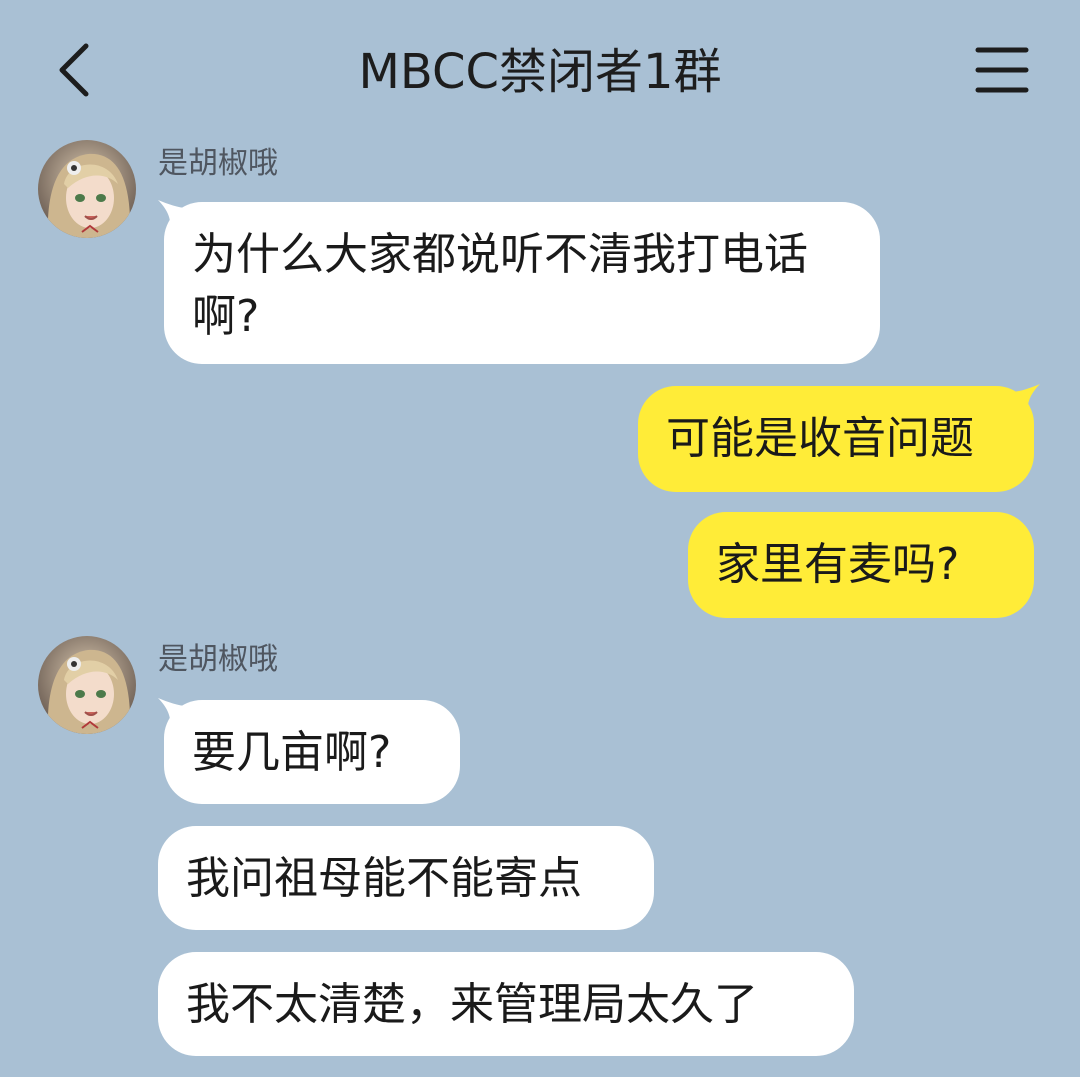 The image size is (1080, 1077). I want to click on chat-title: MBCC禁闭者1群, so click(540, 72).